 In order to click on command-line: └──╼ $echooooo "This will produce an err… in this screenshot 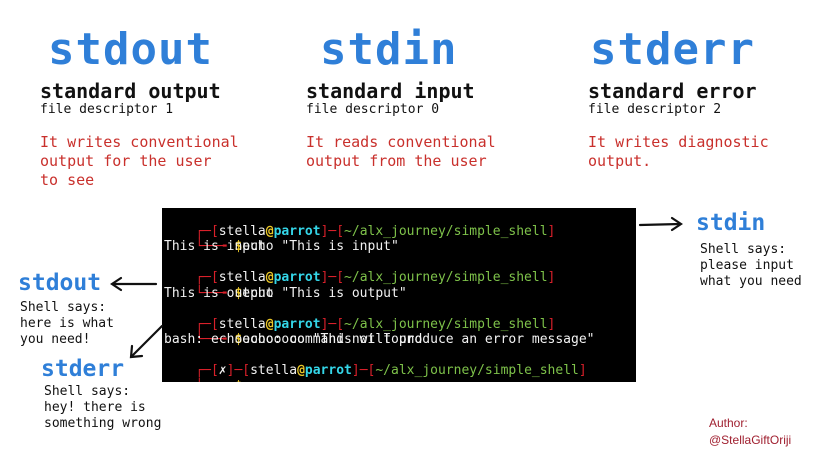, I will do `click(395, 339)`.